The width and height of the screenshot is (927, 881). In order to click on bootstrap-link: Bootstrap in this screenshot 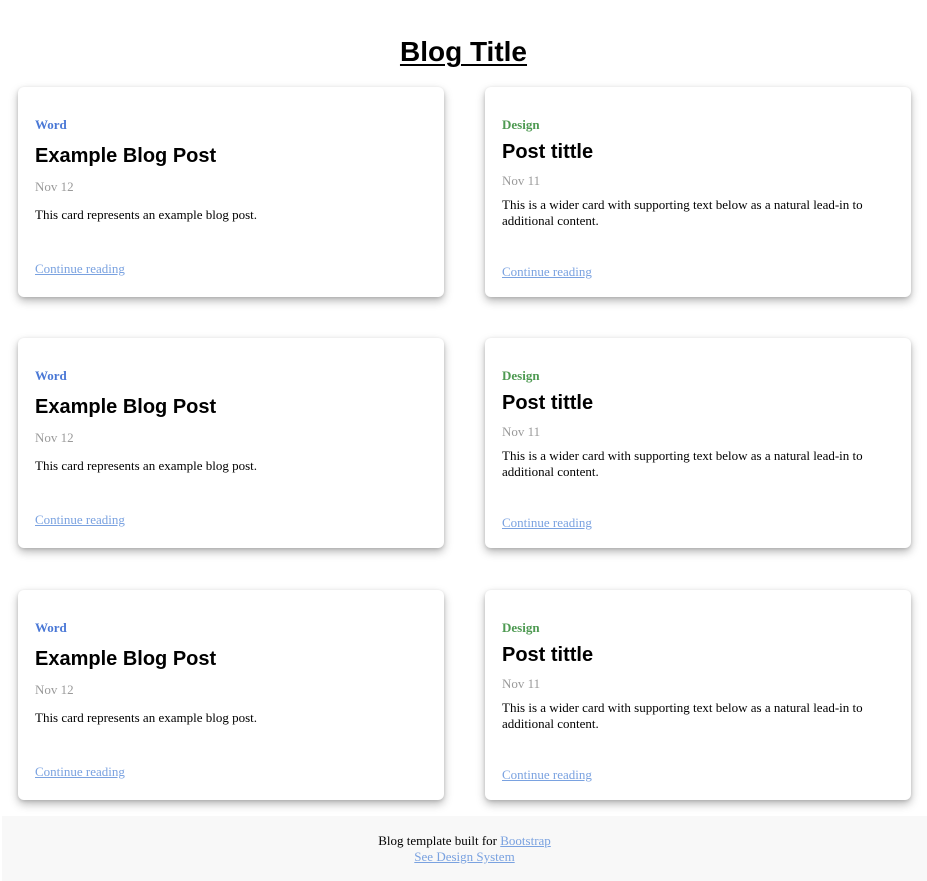, I will do `click(525, 840)`.